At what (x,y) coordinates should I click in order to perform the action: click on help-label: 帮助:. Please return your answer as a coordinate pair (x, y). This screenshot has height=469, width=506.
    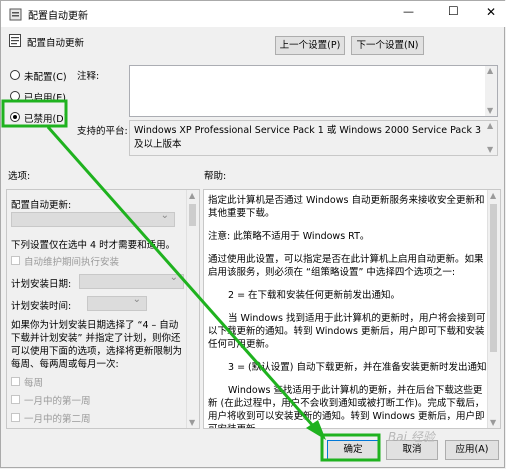
    Looking at the image, I should click on (215, 176).